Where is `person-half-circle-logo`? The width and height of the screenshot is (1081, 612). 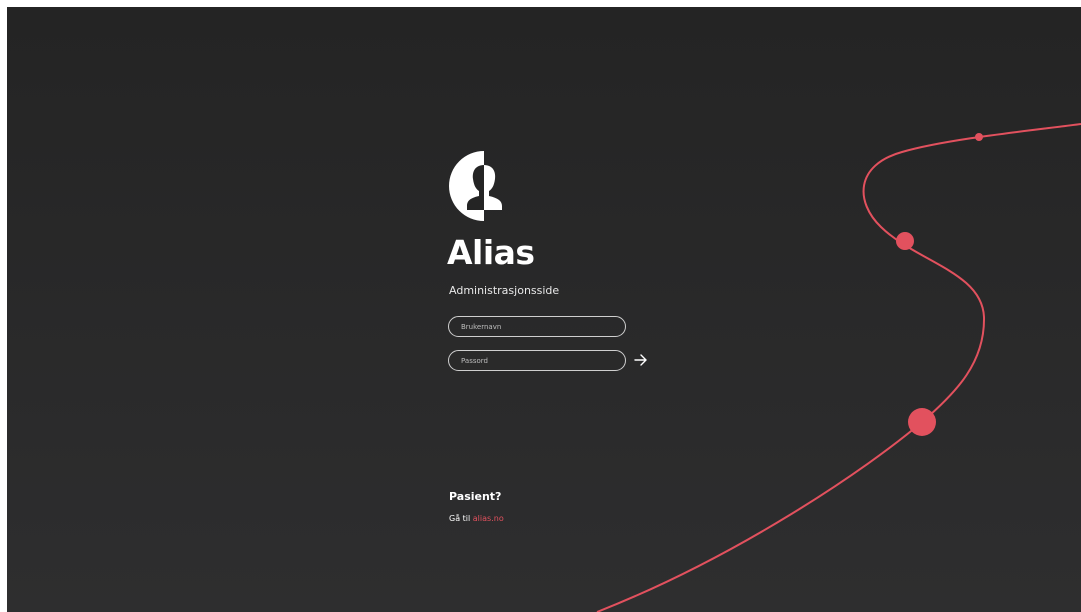
person-half-circle-logo is located at coordinates (475, 186).